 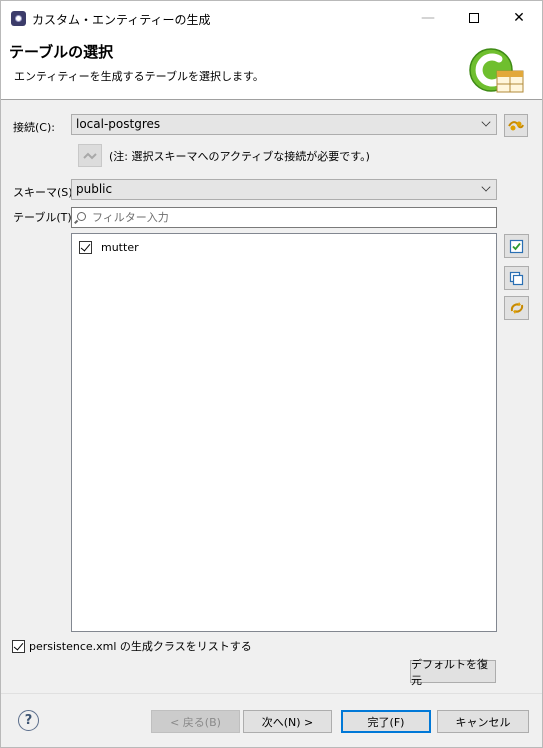 What do you see at coordinates (18, 18) in the screenshot?
I see `eclipse-app-icon` at bounding box center [18, 18].